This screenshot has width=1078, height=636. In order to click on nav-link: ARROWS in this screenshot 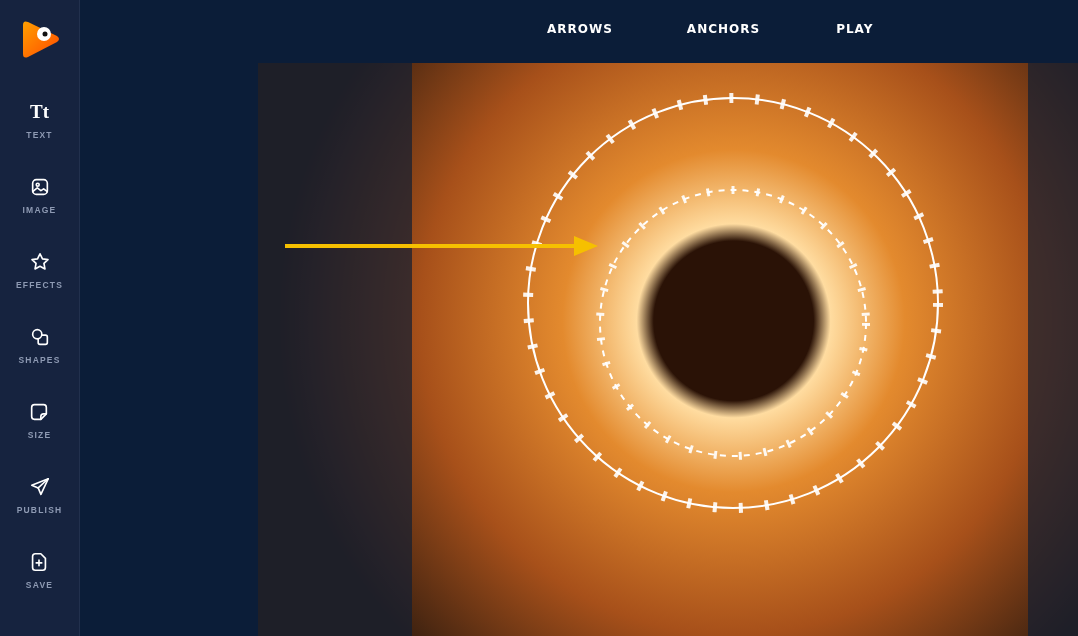, I will do `click(580, 28)`.